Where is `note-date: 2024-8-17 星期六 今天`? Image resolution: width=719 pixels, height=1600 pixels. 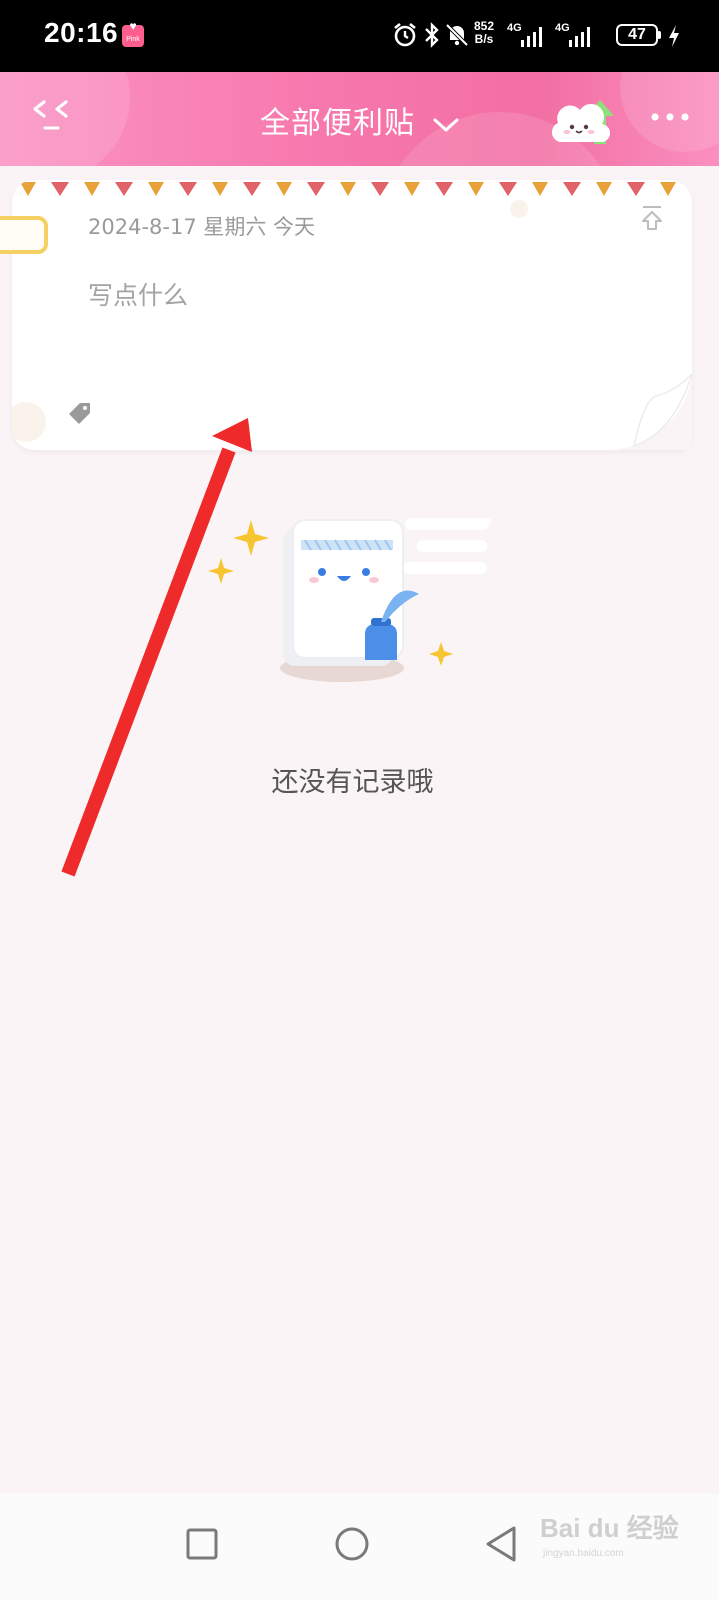 note-date: 2024-8-17 星期六 今天 is located at coordinates (202, 227).